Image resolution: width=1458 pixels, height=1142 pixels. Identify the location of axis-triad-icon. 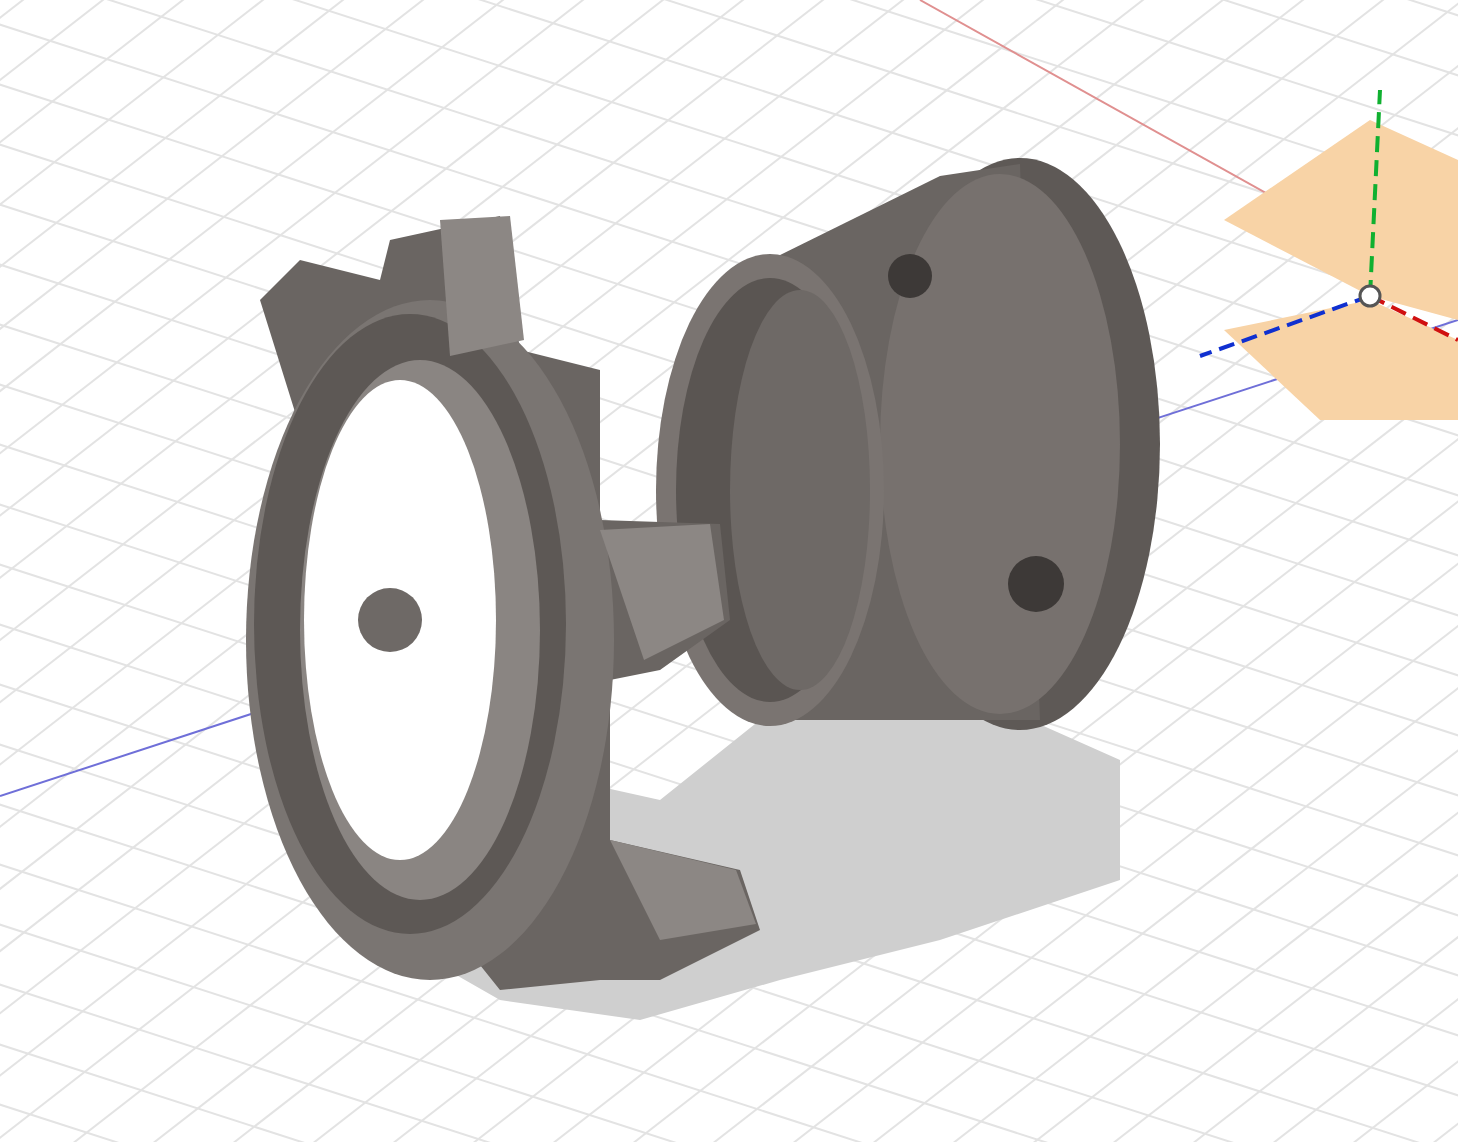
(1328, 254).